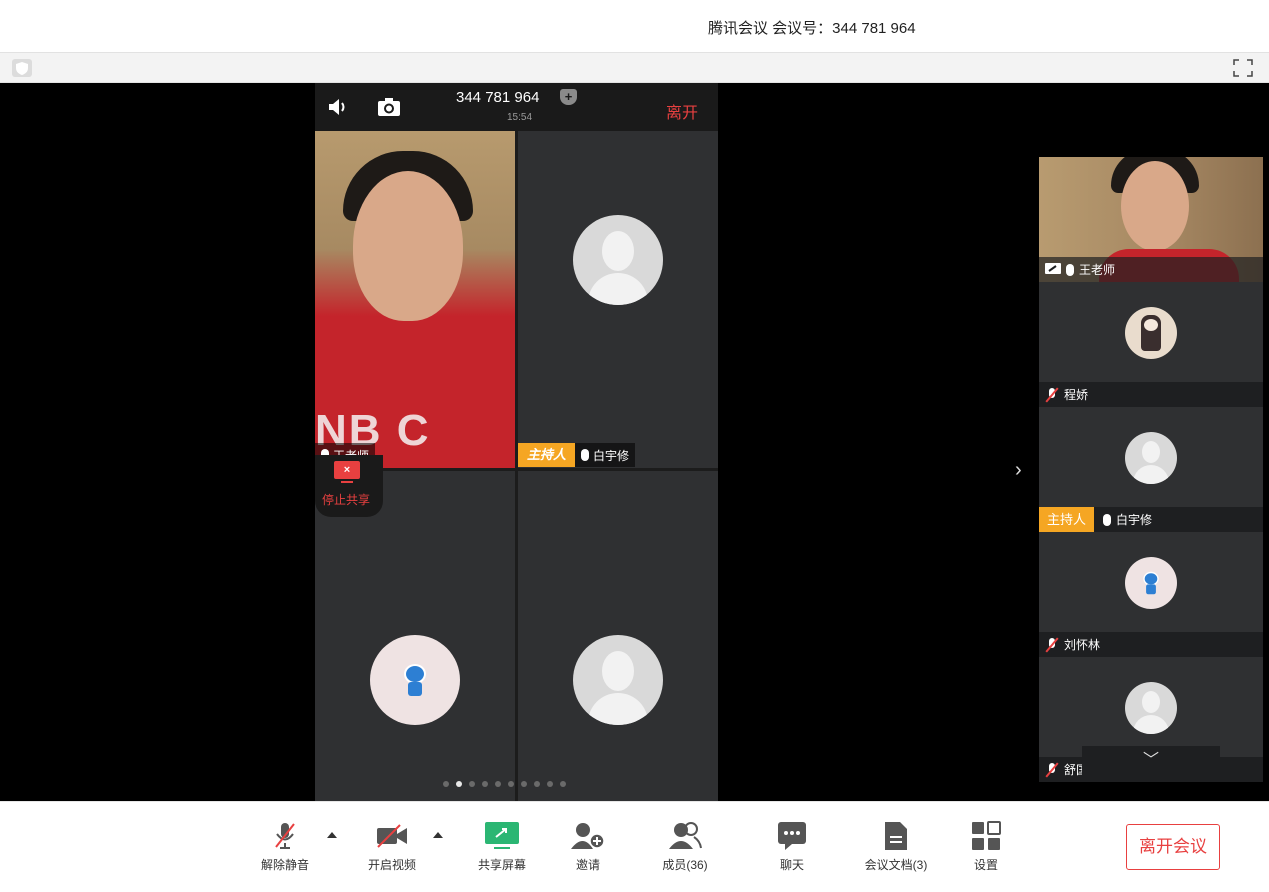  Describe the element at coordinates (339, 109) in the screenshot. I see `speaker-icon` at that location.